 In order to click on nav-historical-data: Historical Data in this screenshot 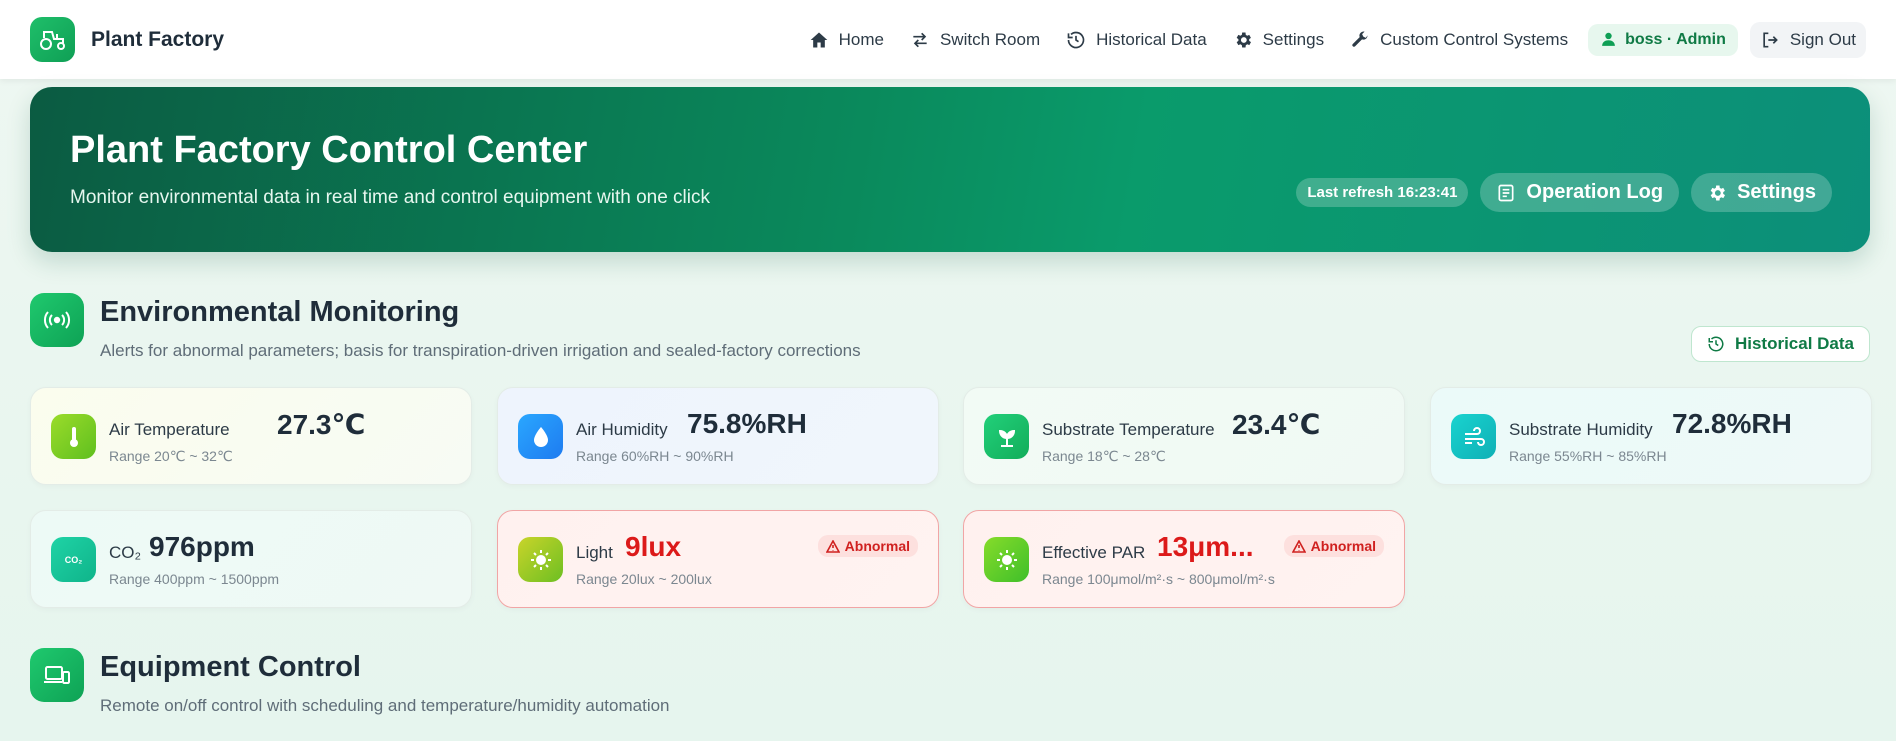, I will do `click(1136, 40)`.